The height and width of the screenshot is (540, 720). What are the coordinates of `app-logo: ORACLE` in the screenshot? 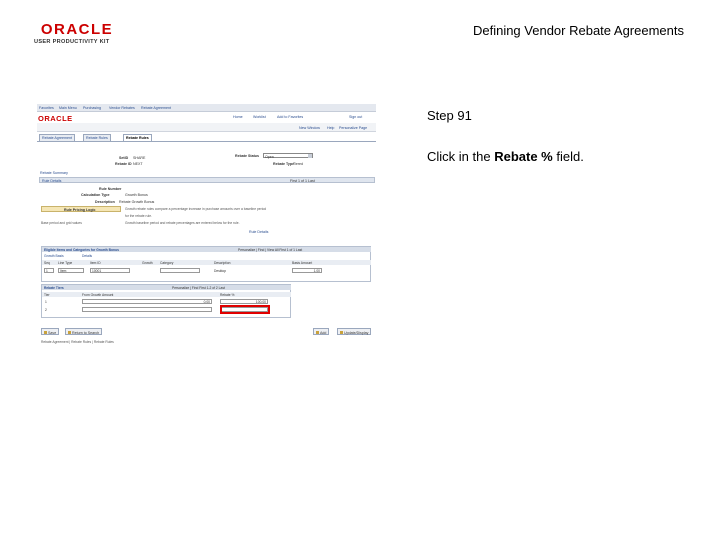 It's located at (55, 118).